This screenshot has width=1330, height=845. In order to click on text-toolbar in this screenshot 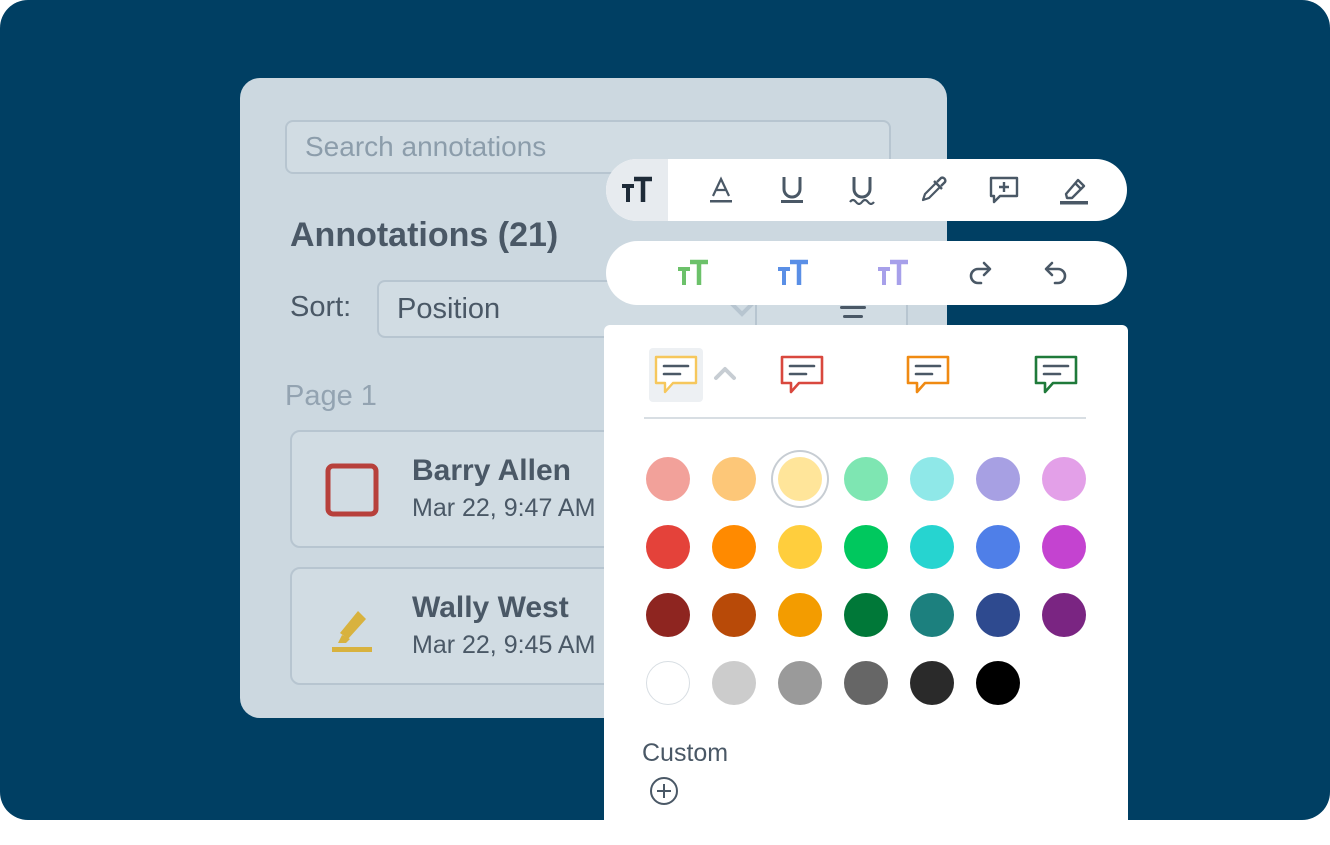, I will do `click(866, 190)`.